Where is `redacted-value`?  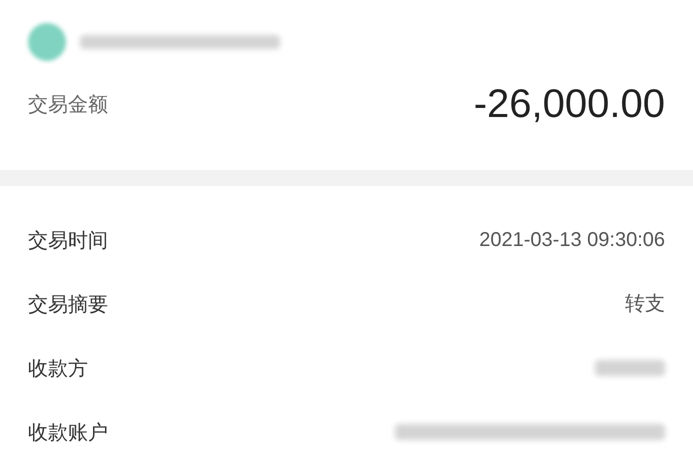 redacted-value is located at coordinates (630, 368).